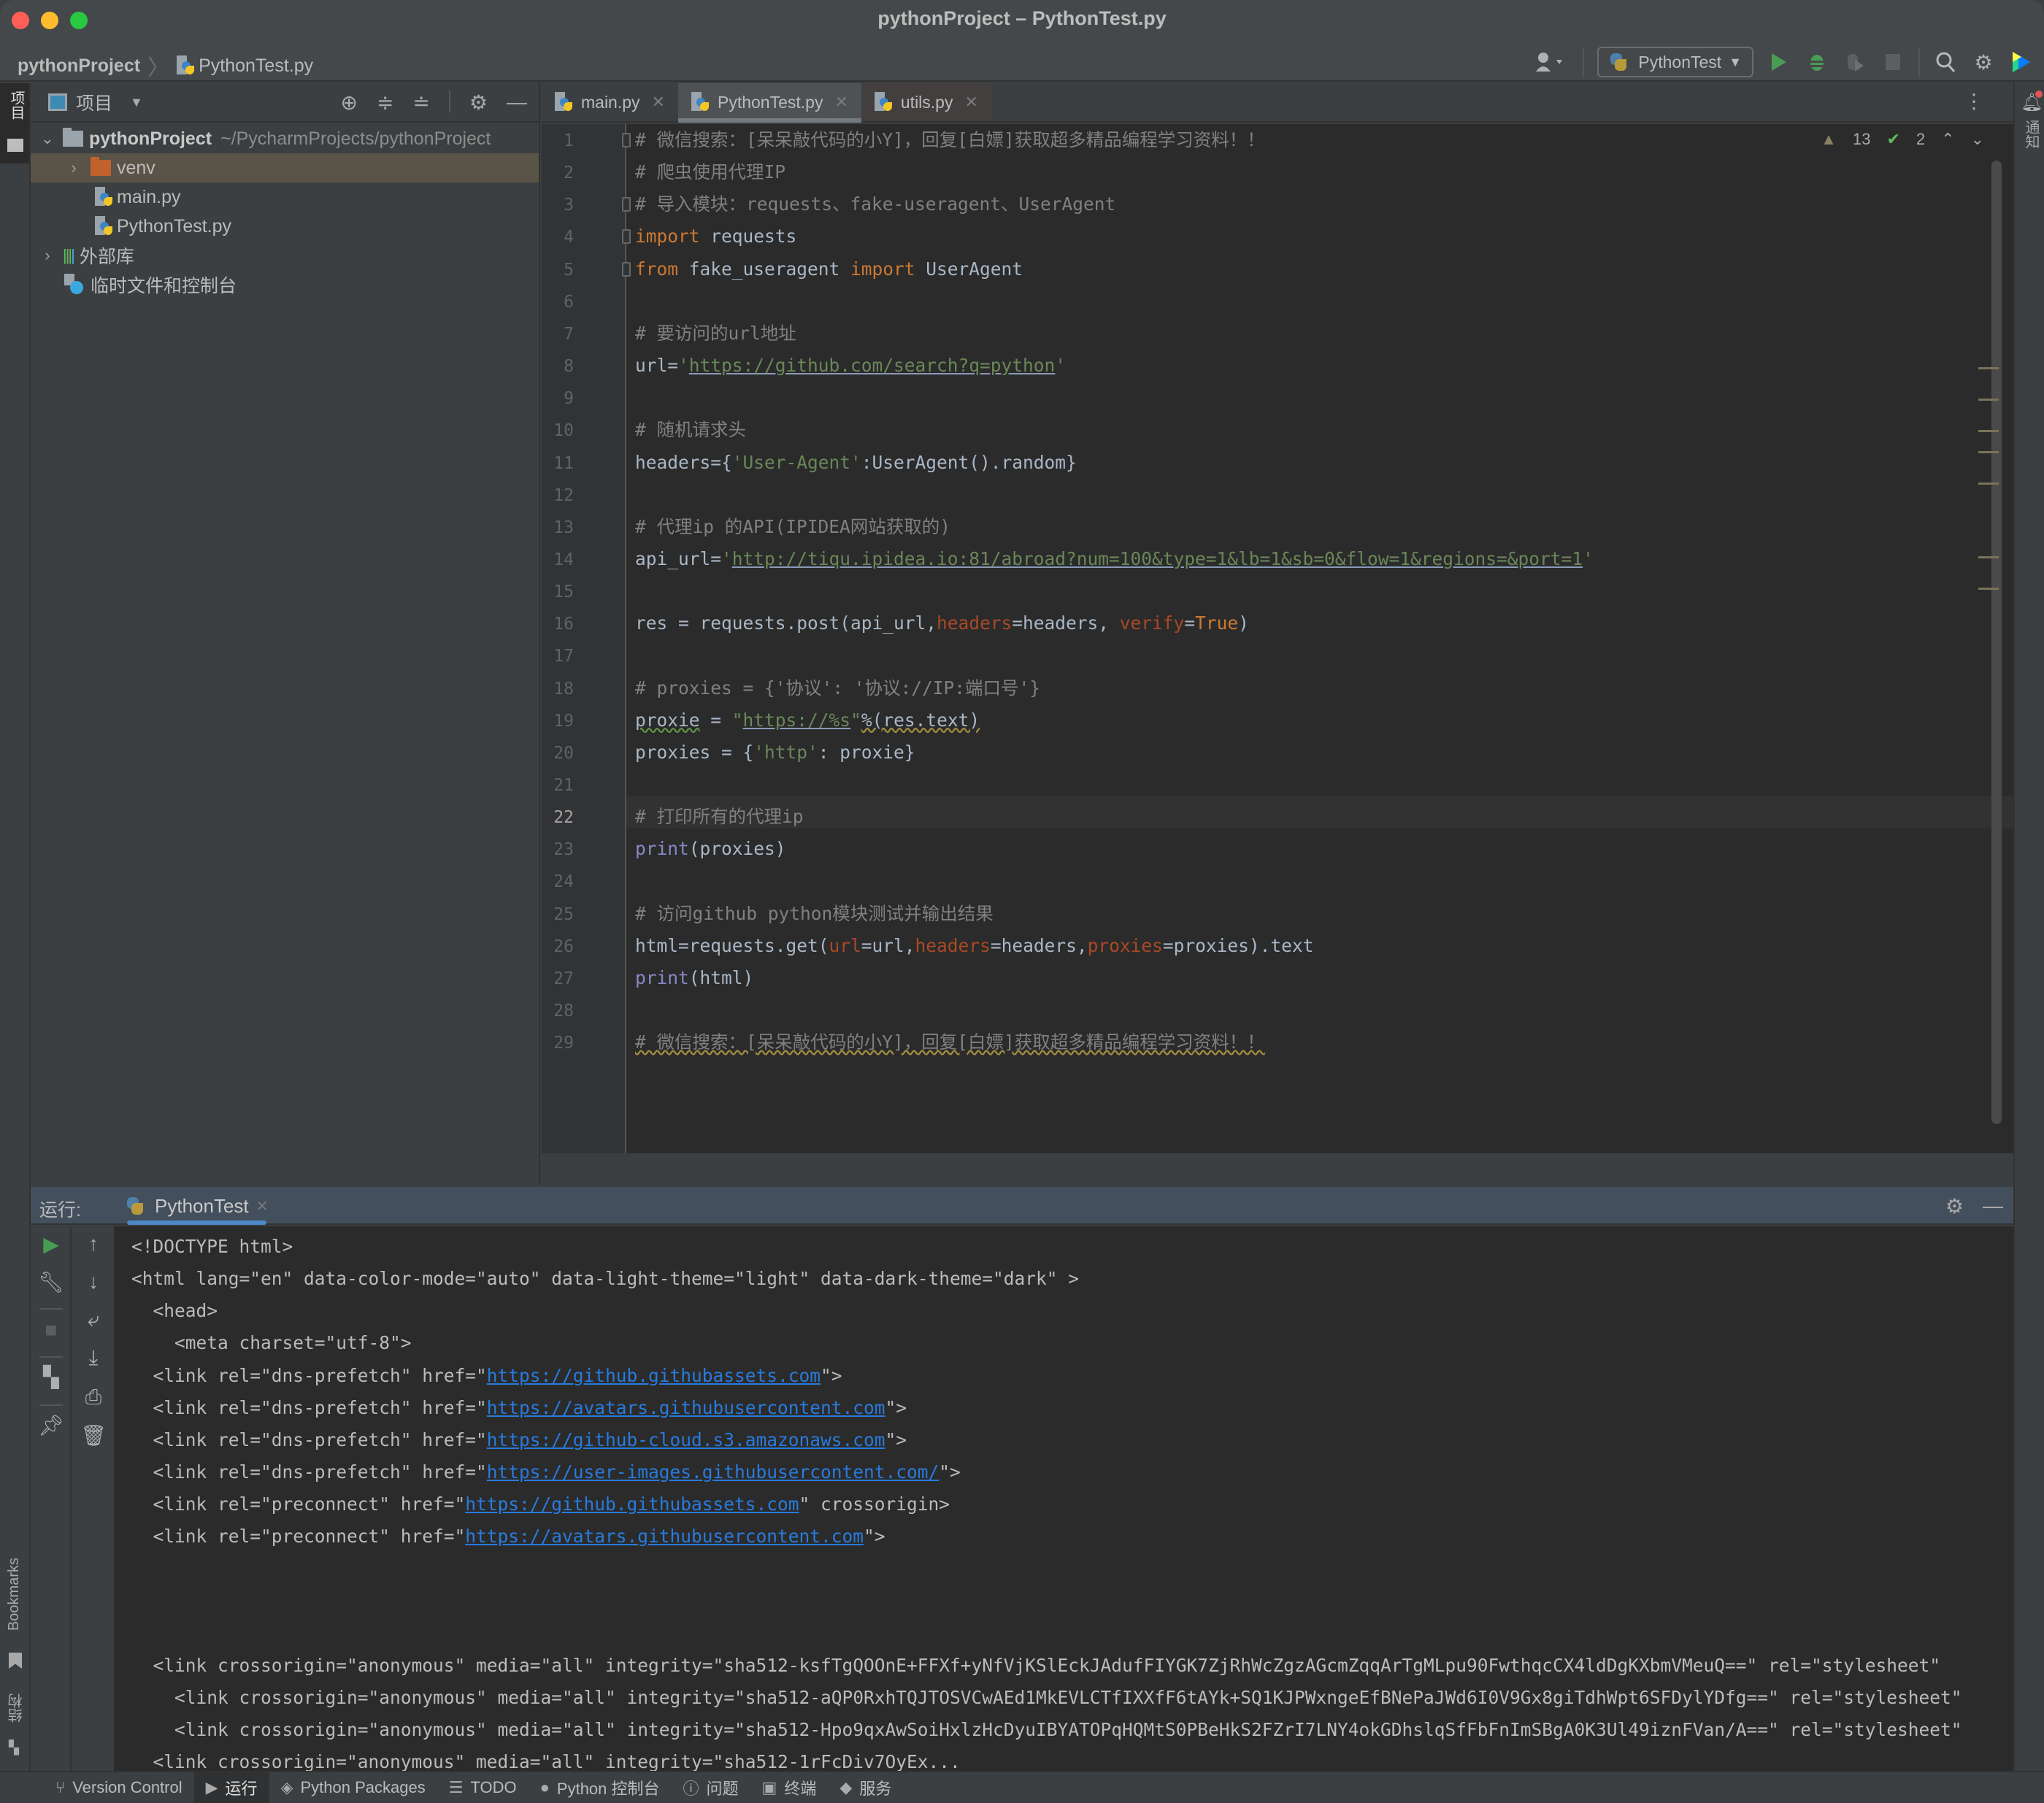 The width and height of the screenshot is (2044, 1803). What do you see at coordinates (1947, 139) in the screenshot?
I see `previous-highlight-icon: ⌃` at bounding box center [1947, 139].